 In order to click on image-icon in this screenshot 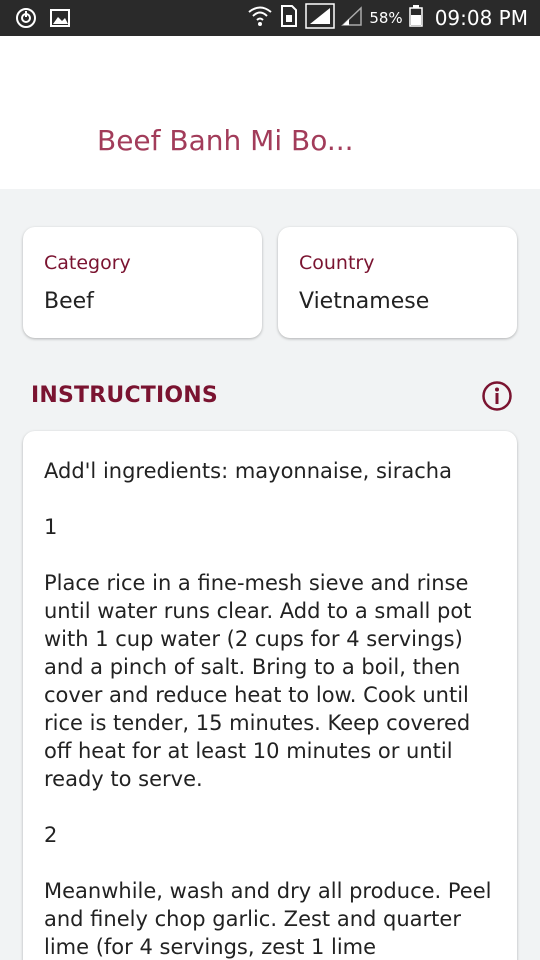, I will do `click(60, 18)`.